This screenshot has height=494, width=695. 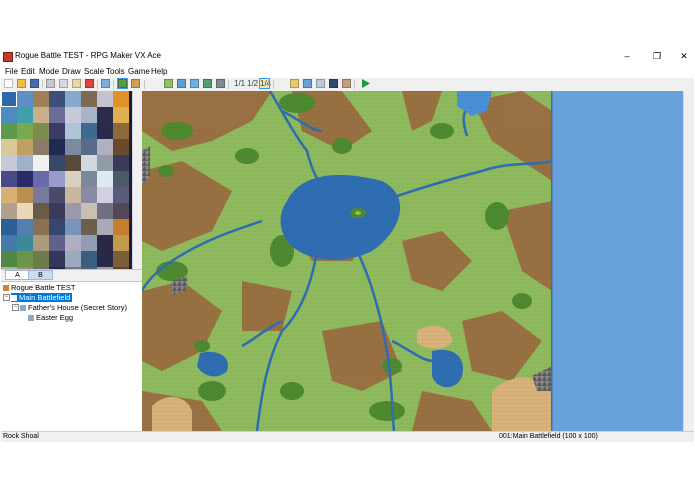 I want to click on playtest-icon, so click(x=365, y=83).